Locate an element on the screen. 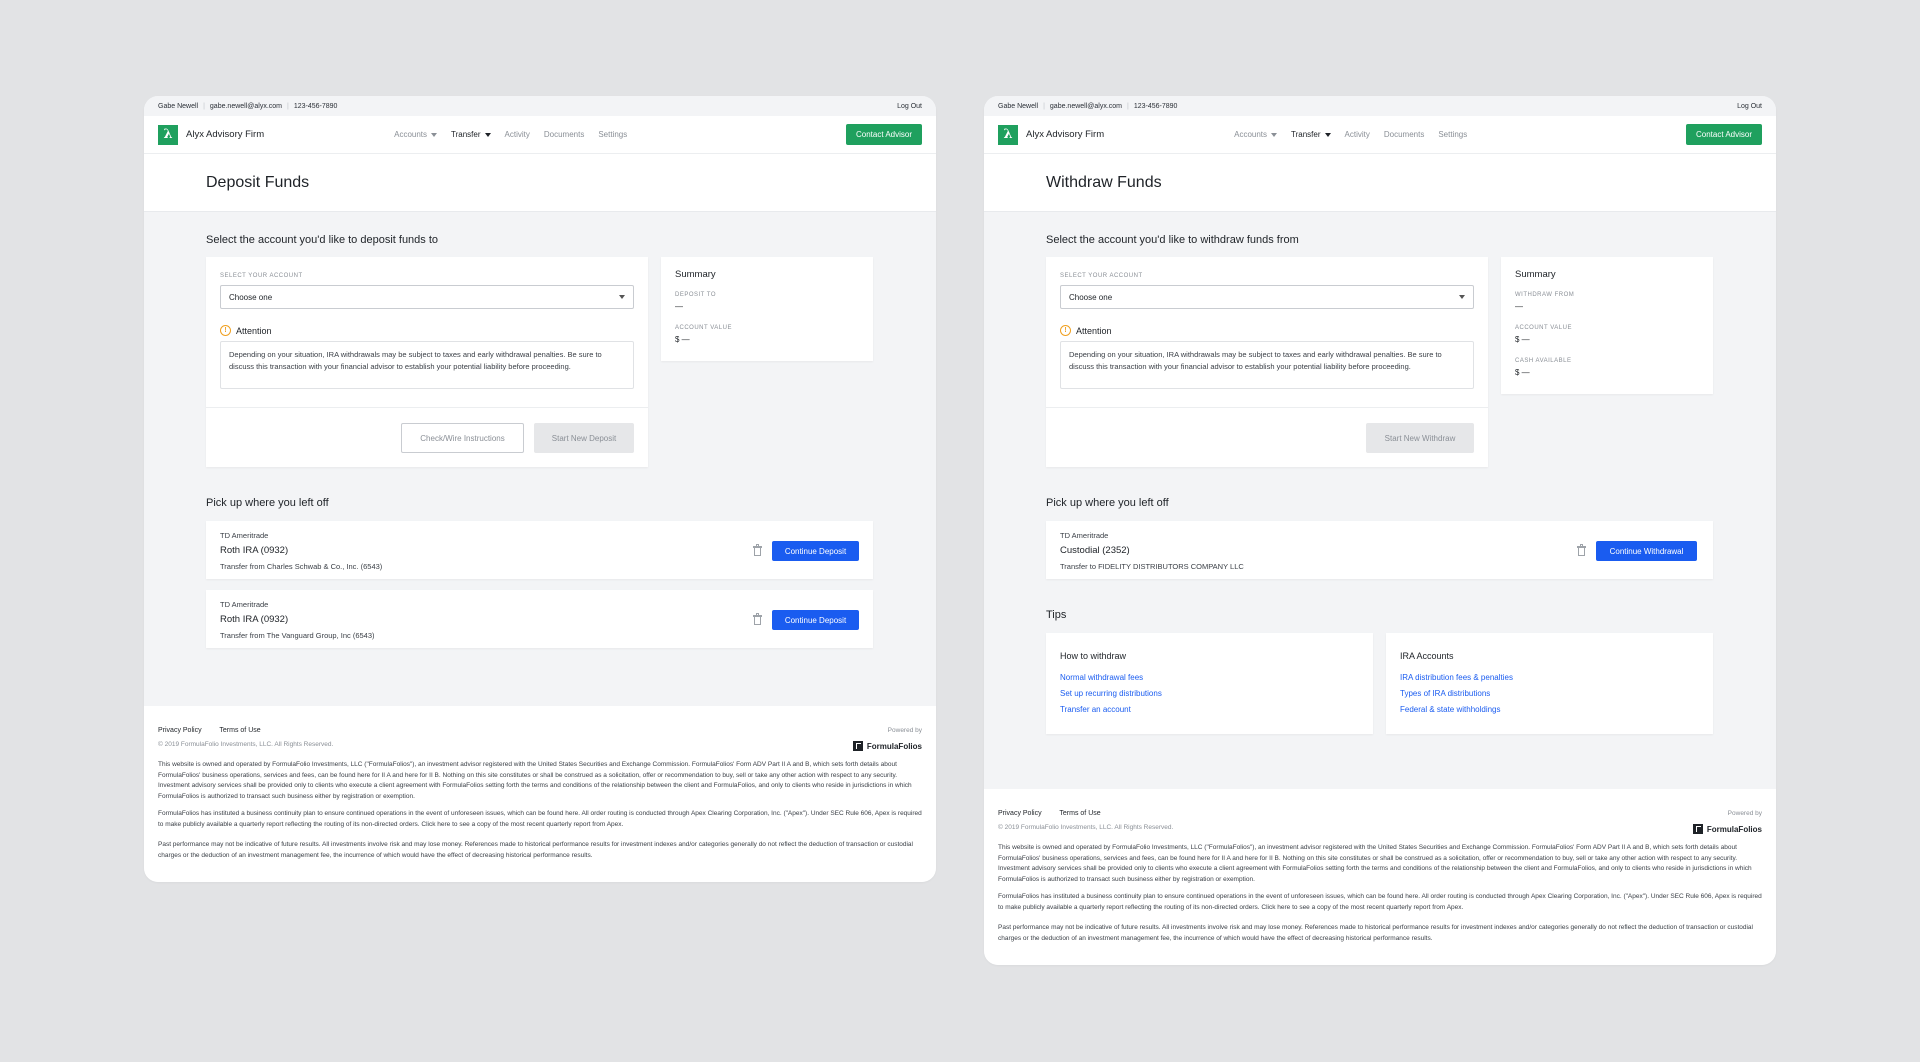 The height and width of the screenshot is (1062, 1920). tip-link-ira-distributions: Types of IRA distributions is located at coordinates (1445, 693).